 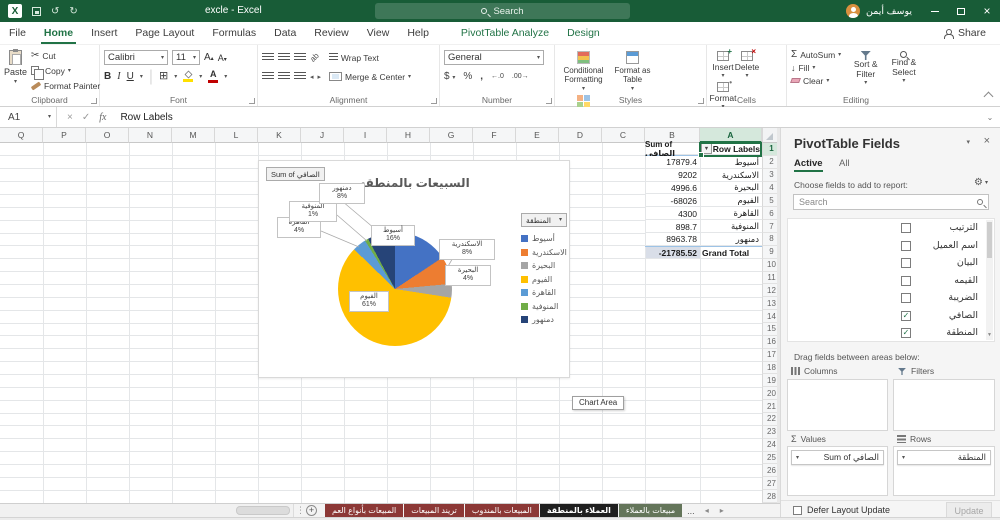 I want to click on ribbon-tab-file: File, so click(x=17, y=33).